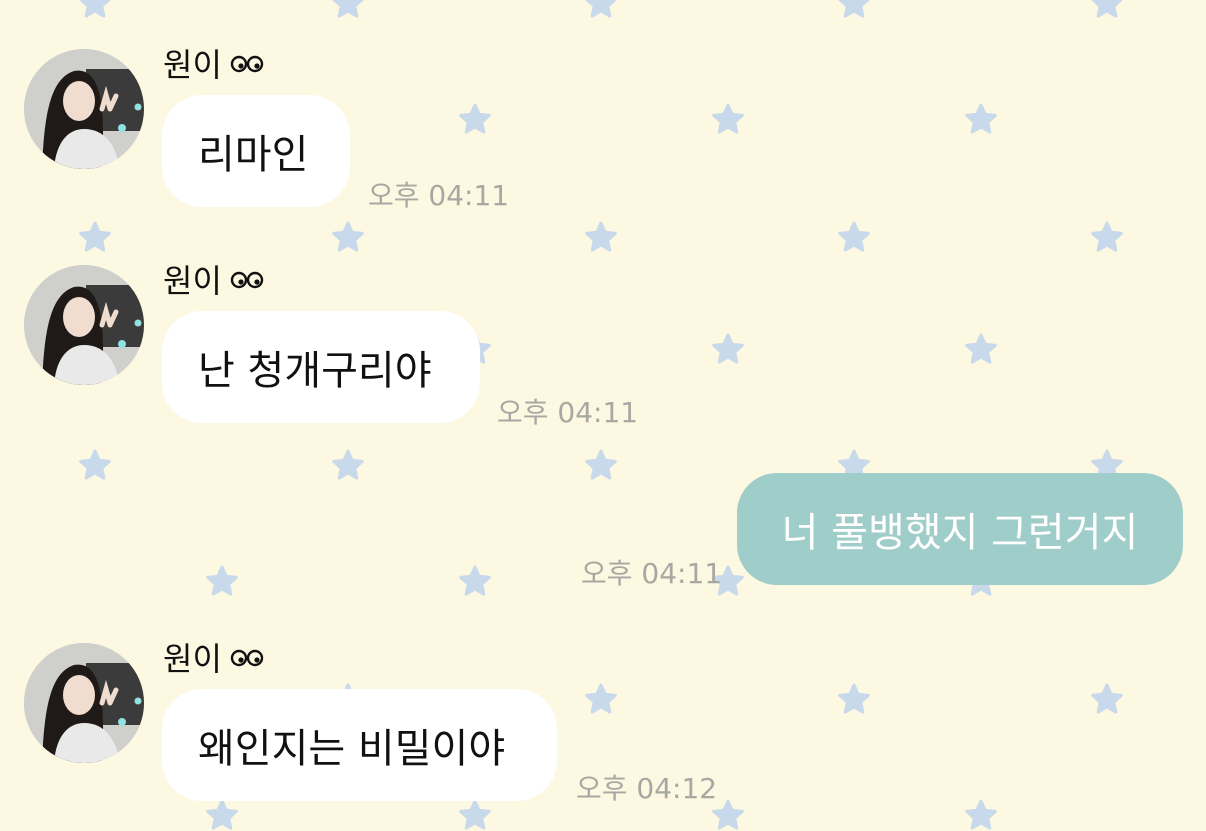 Image resolution: width=1206 pixels, height=831 pixels. I want to click on message-timestamp: 오후 04:12, so click(647, 788).